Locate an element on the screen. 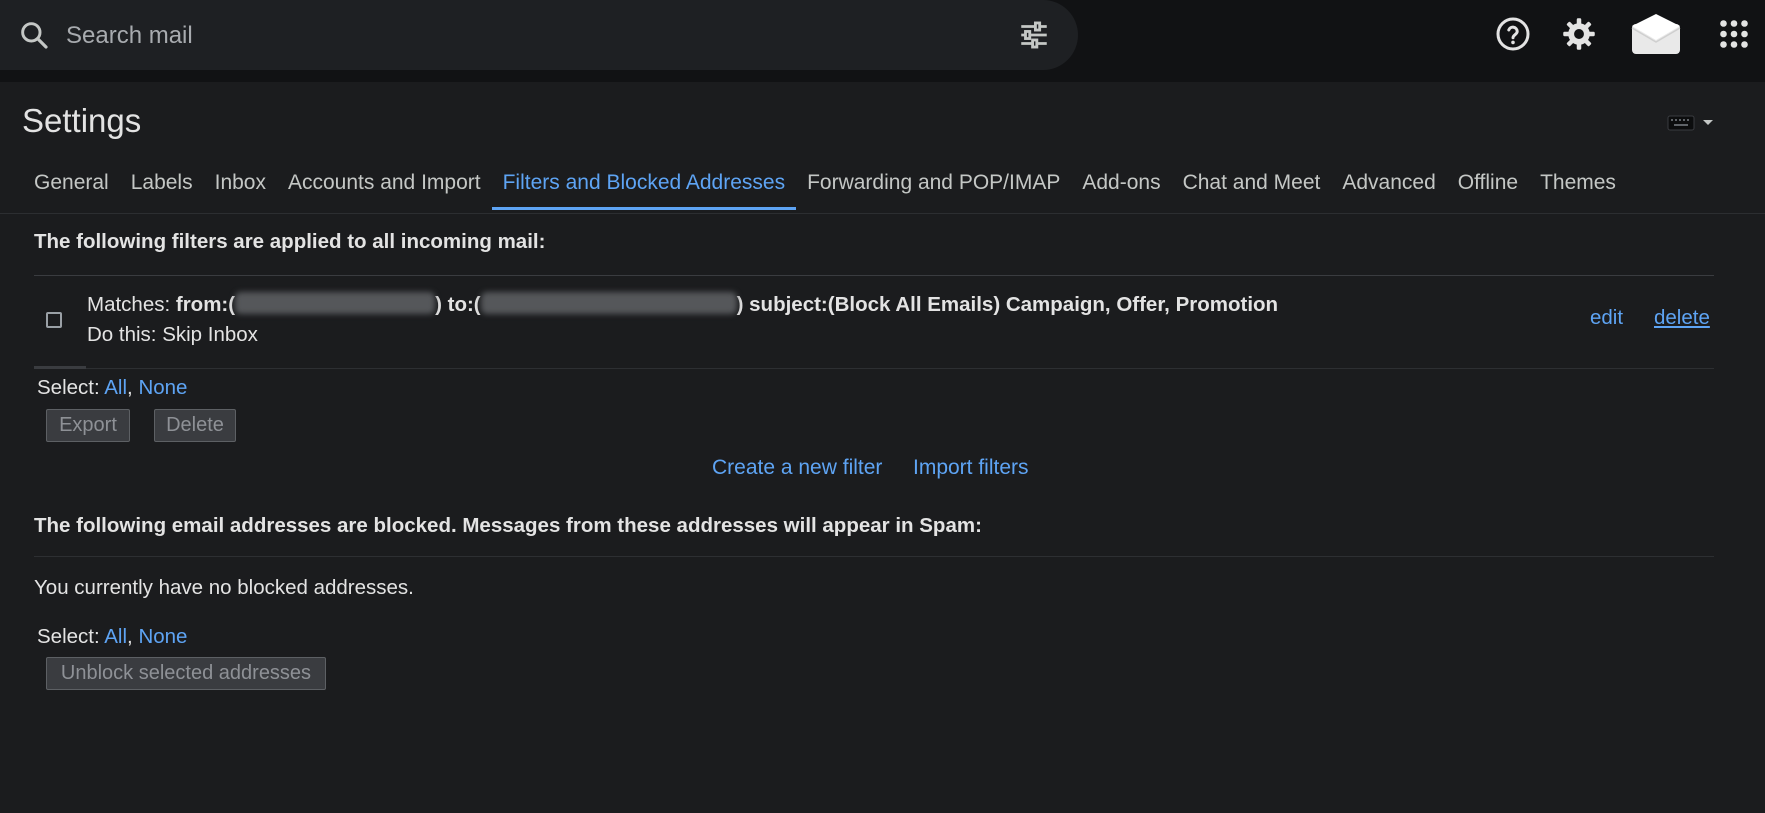 The width and height of the screenshot is (1765, 813). blocked-select-line: Select: All, None is located at coordinates (112, 637).